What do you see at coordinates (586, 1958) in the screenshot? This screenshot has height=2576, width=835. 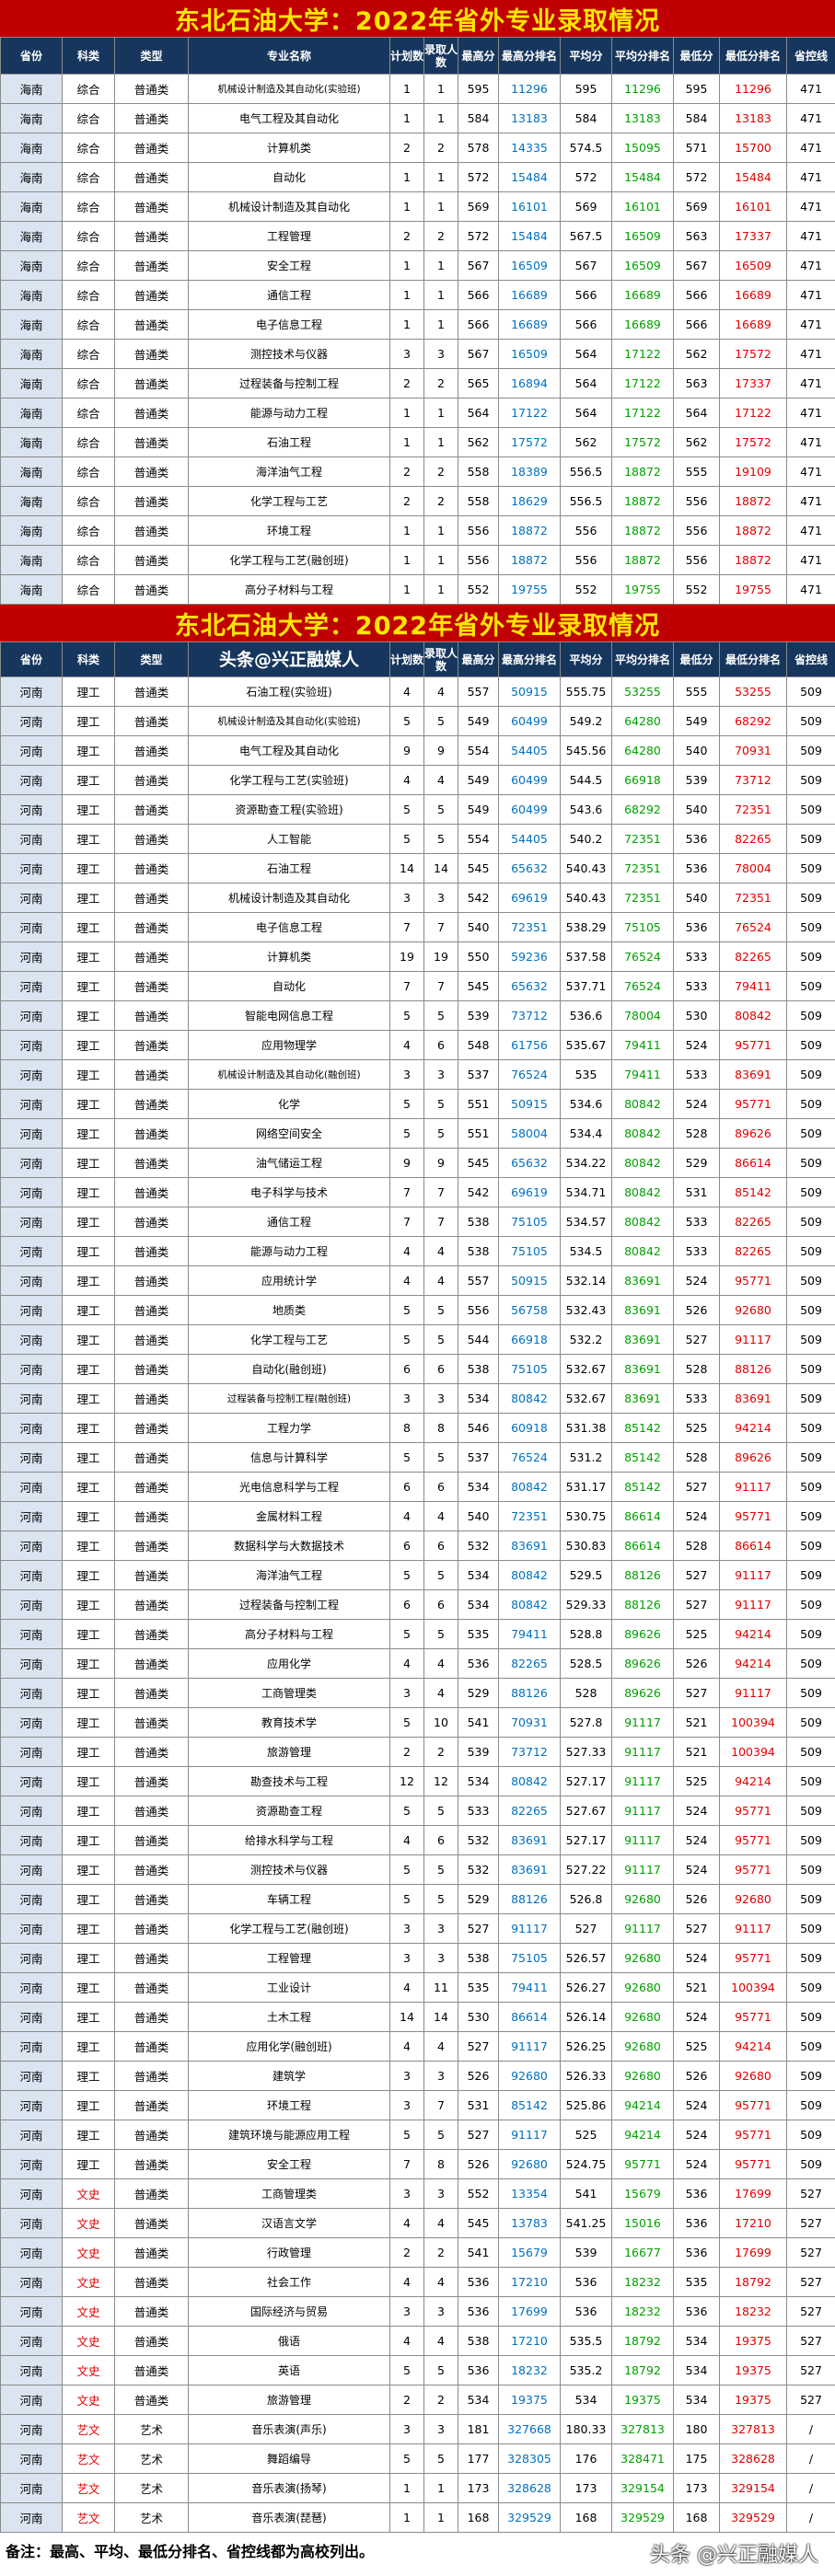 I see `cell-avg-score: 526.57` at bounding box center [586, 1958].